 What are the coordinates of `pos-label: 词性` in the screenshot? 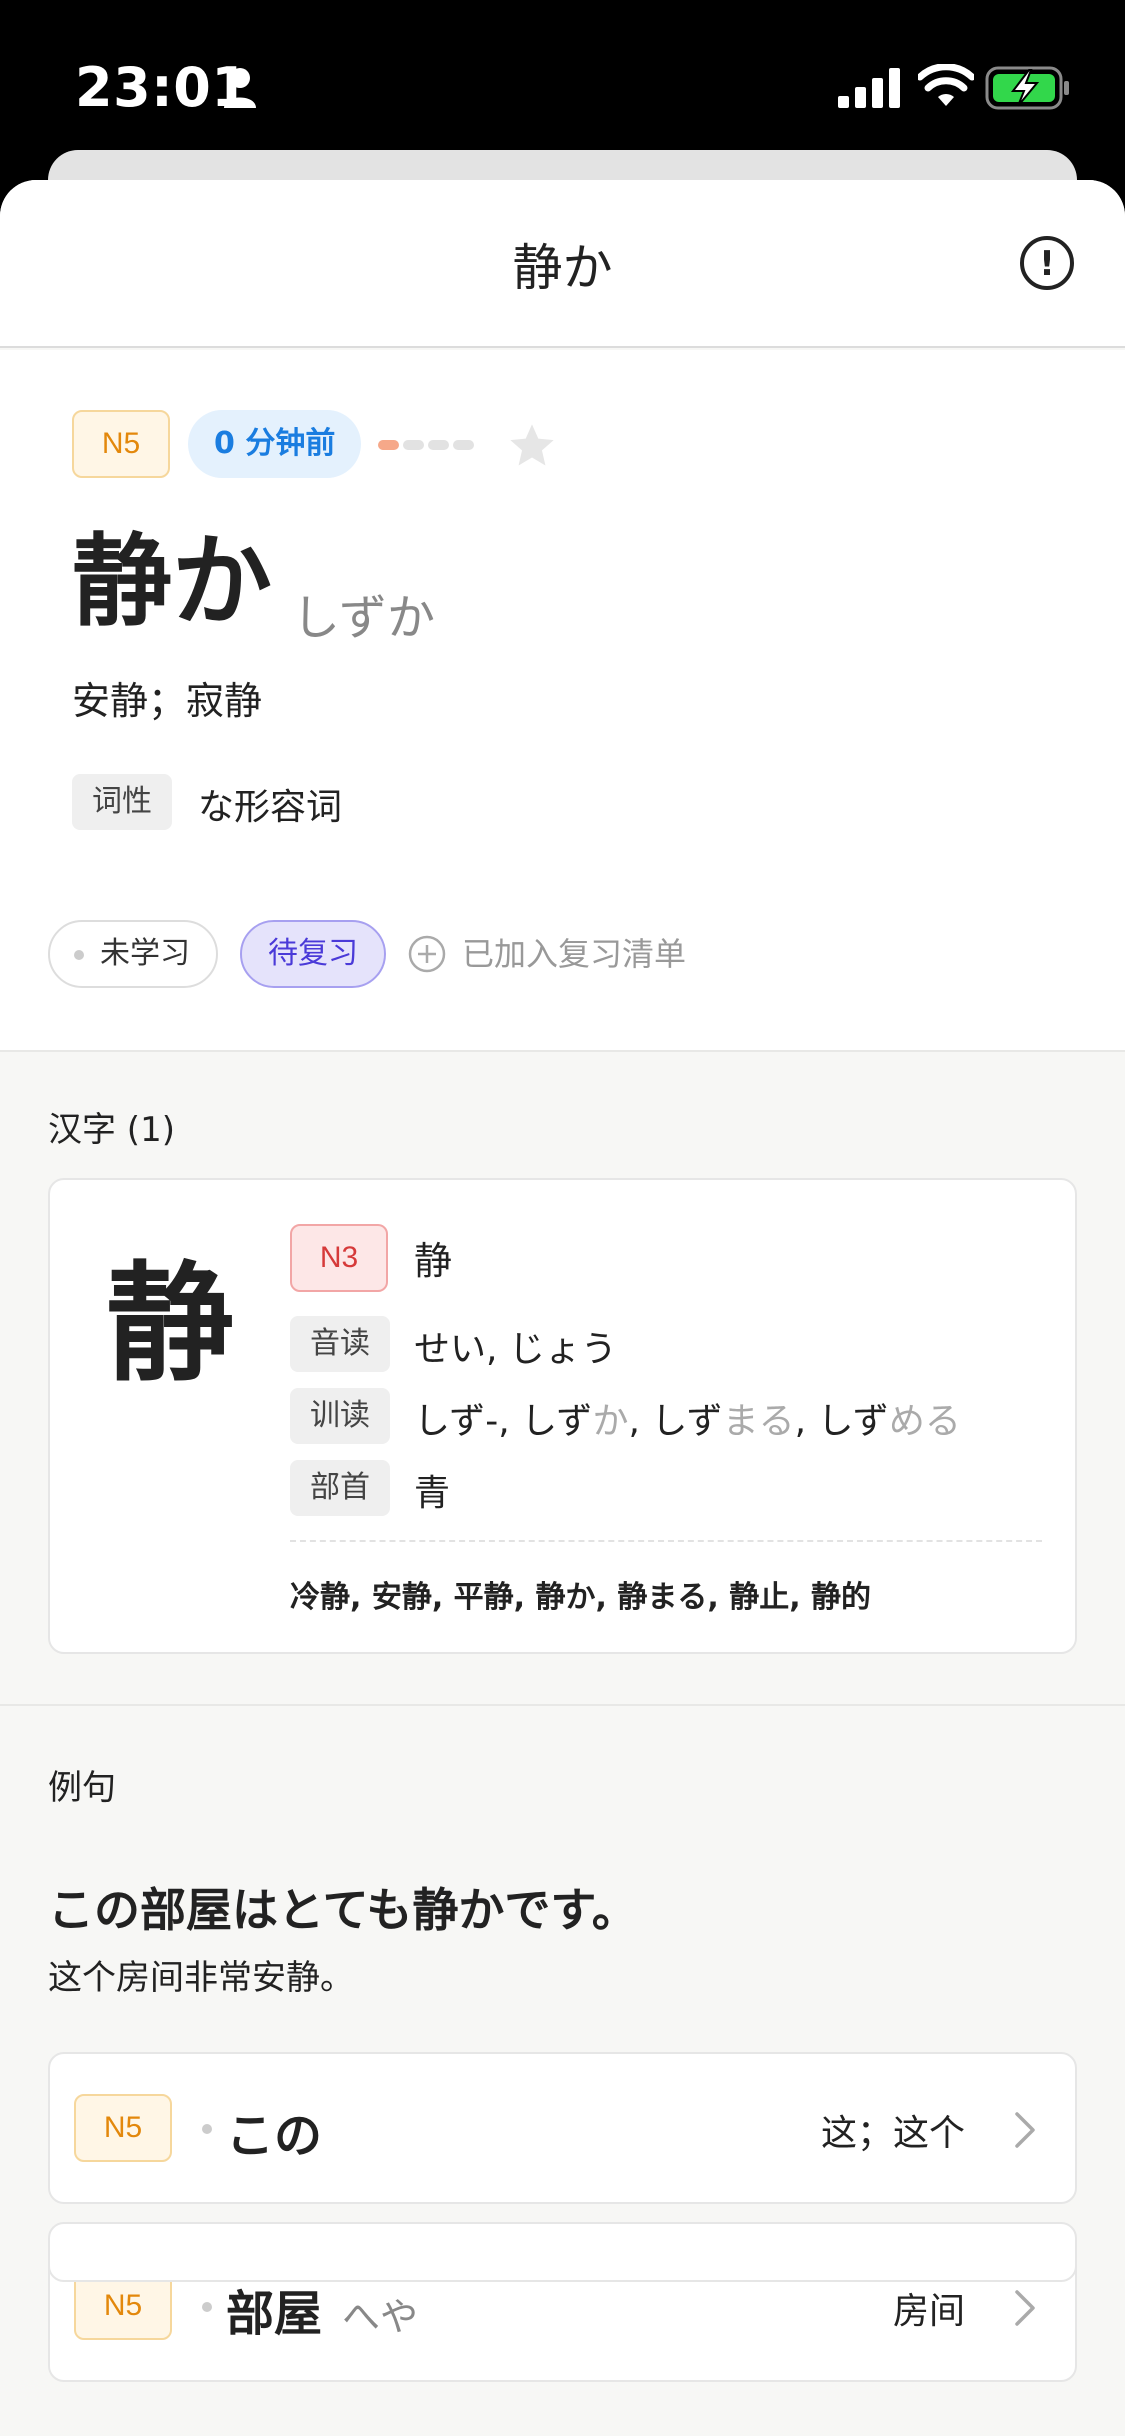 It's located at (122, 802).